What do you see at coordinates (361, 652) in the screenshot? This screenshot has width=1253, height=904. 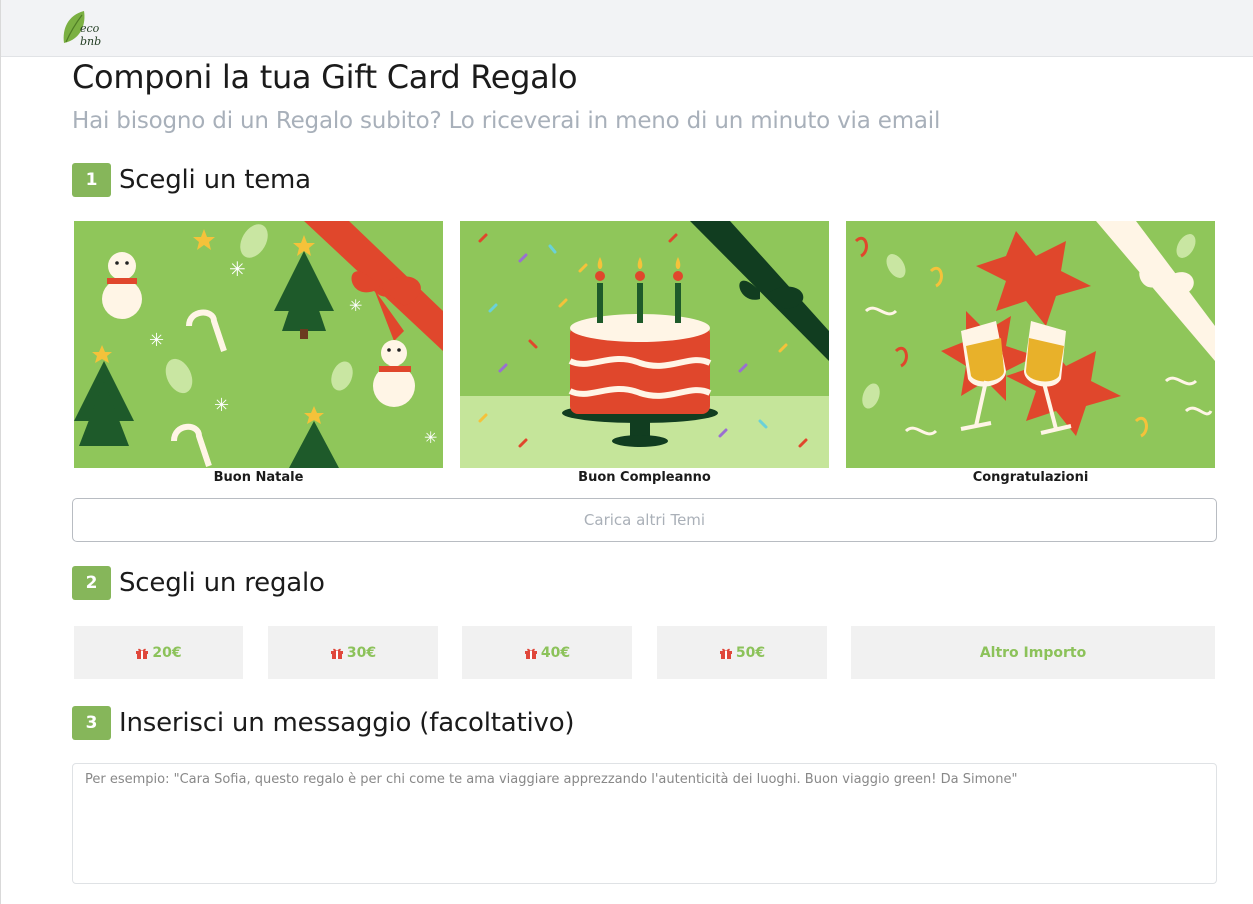 I see `amount-label: 30€` at bounding box center [361, 652].